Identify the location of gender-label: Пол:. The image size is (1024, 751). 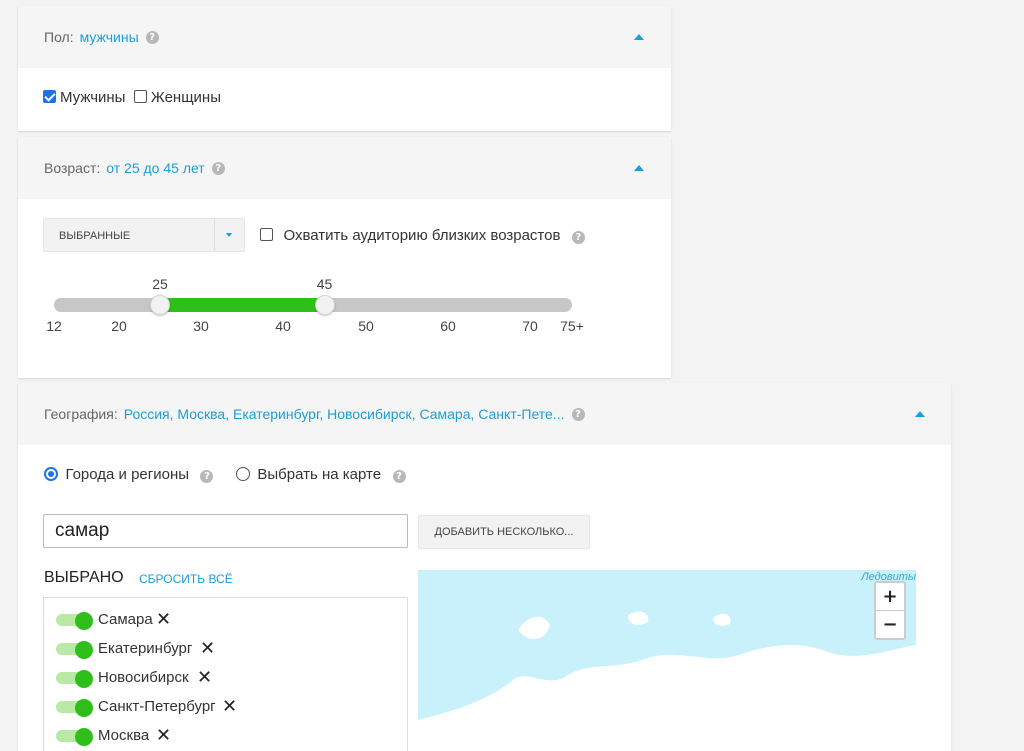
(59, 37).